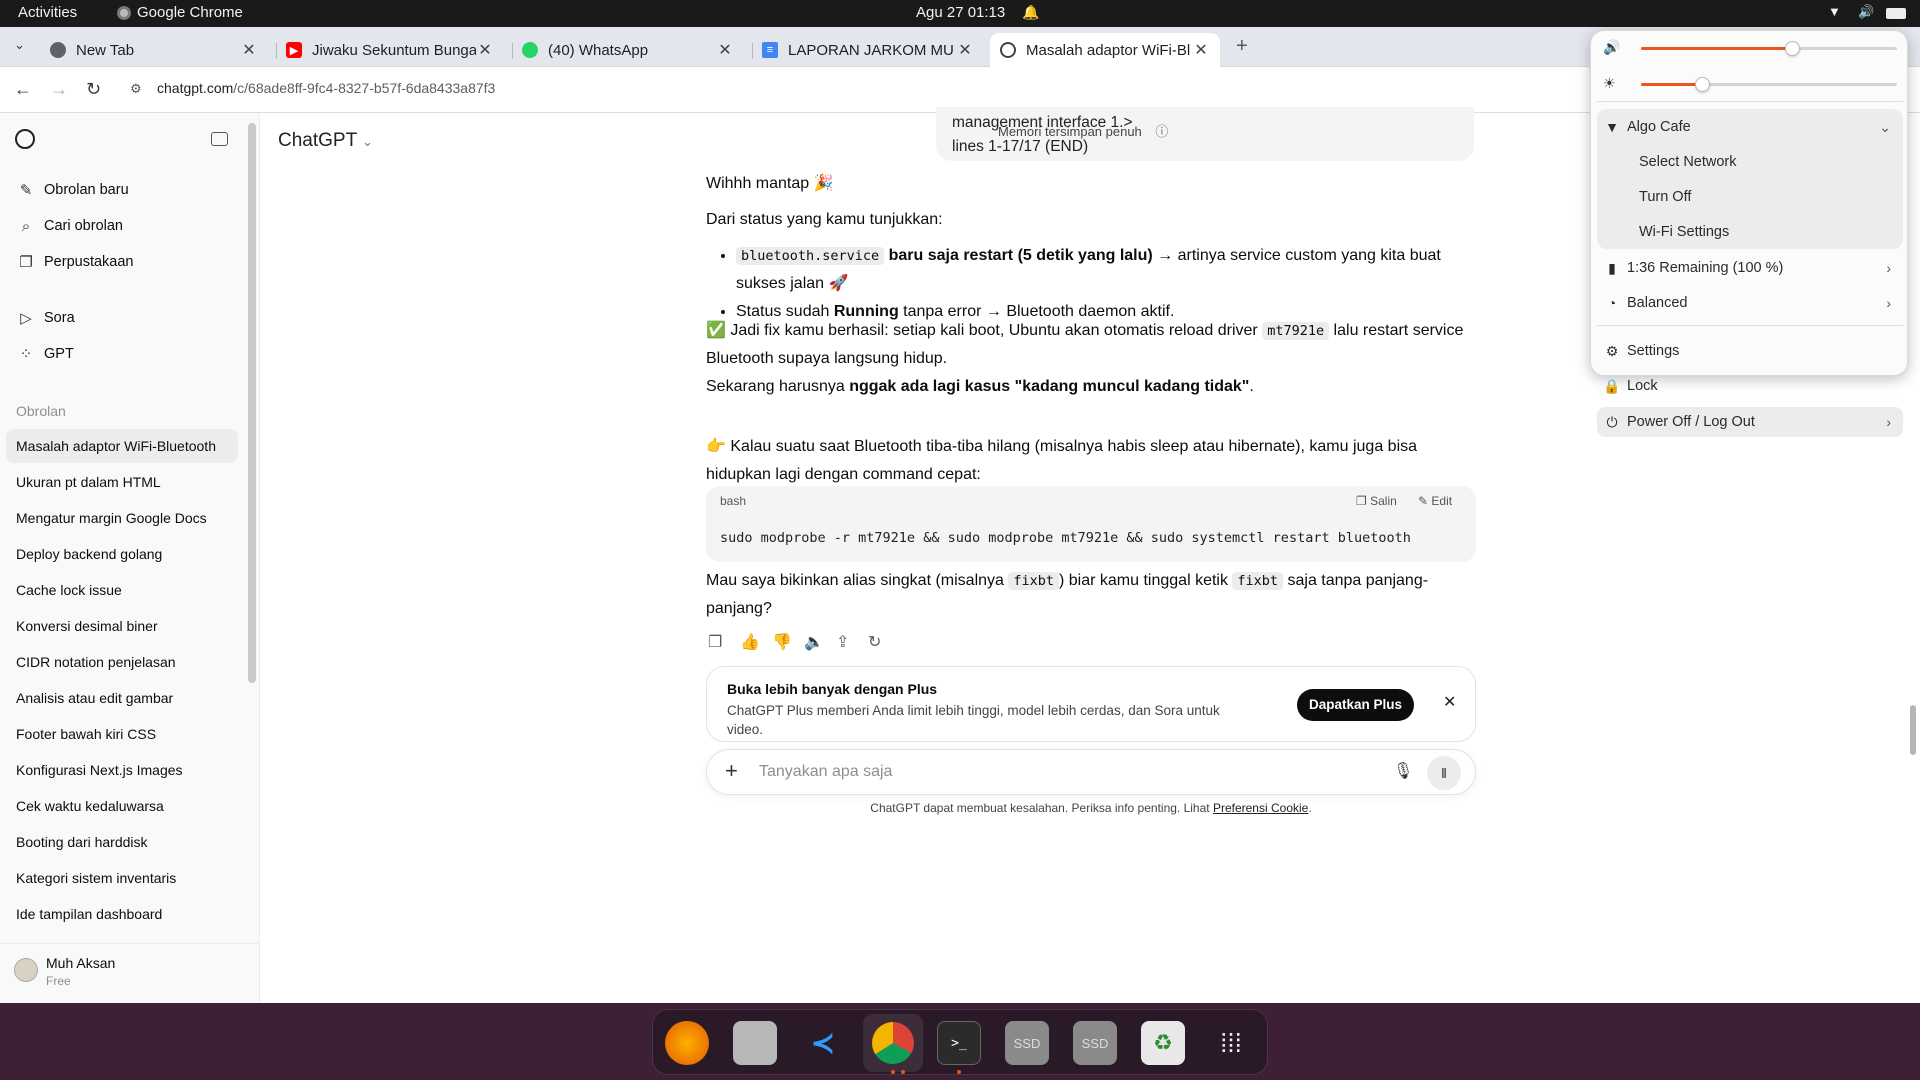 Image resolution: width=1920 pixels, height=1080 pixels. What do you see at coordinates (1750, 232) in the screenshot?
I see `wifi-settings-item: Wi-Fi Settings` at bounding box center [1750, 232].